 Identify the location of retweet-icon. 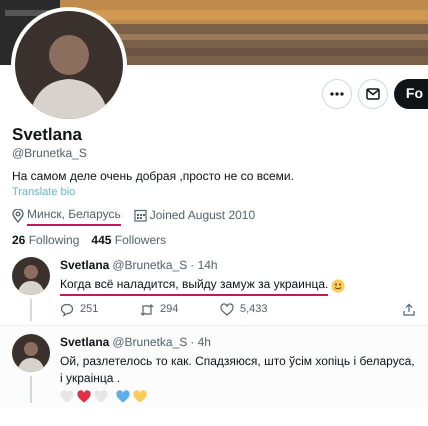
(147, 309).